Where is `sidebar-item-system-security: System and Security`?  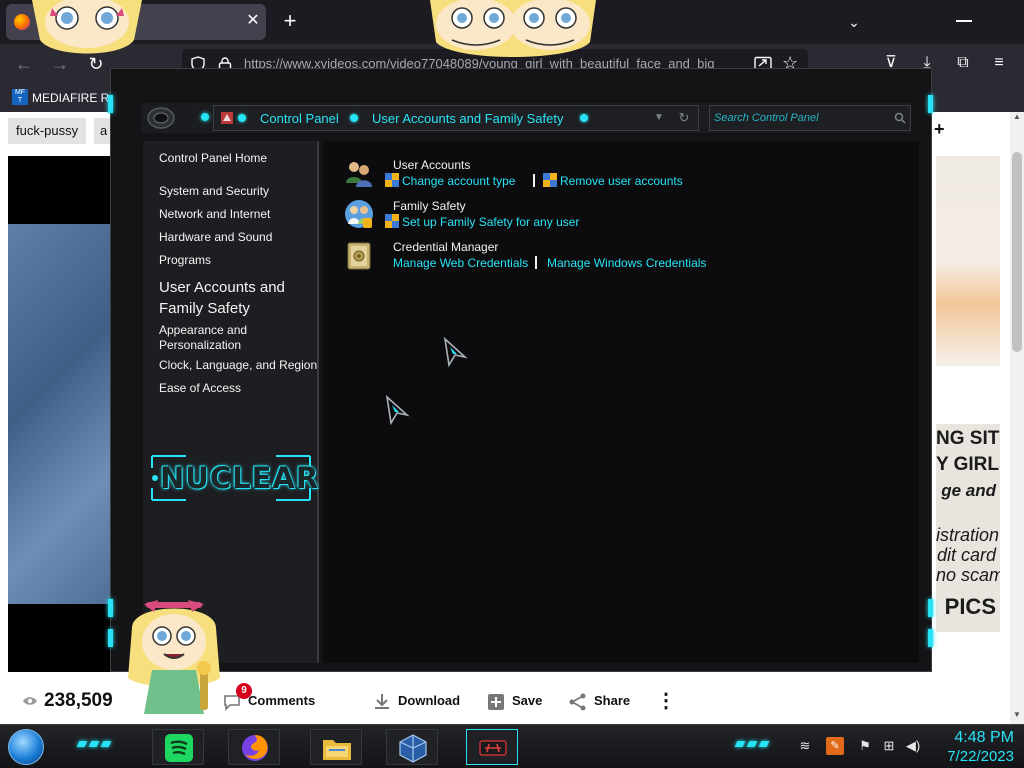 sidebar-item-system-security: System and Security is located at coordinates (239, 191).